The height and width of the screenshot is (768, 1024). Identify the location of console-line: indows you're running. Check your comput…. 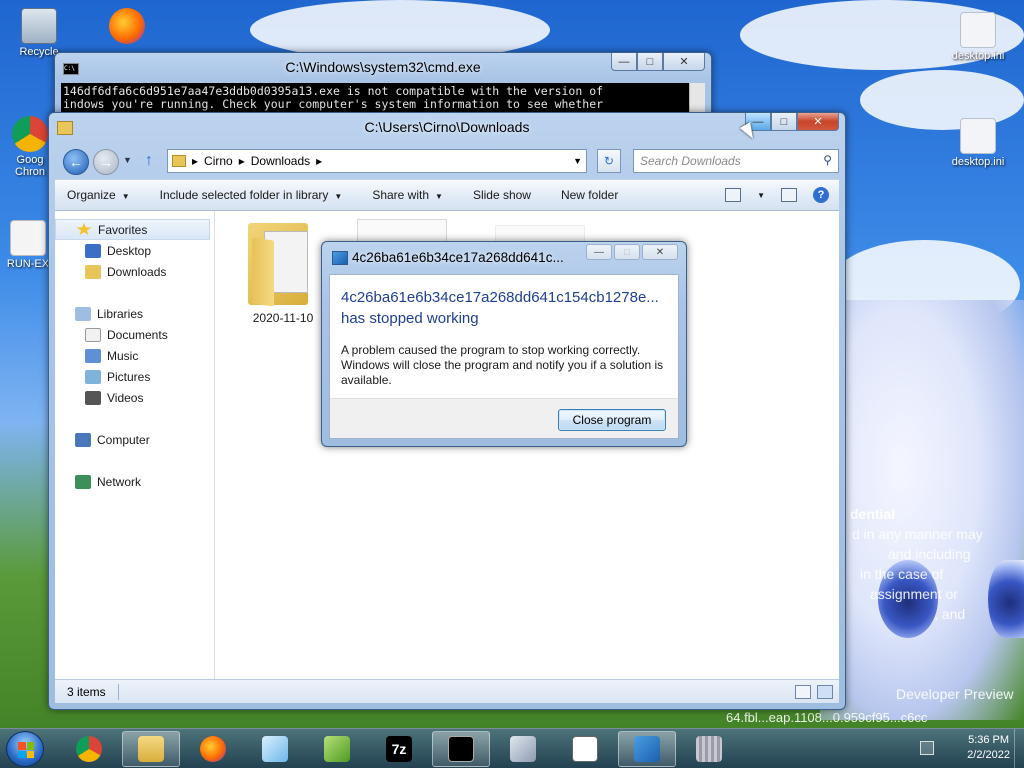
(333, 104).